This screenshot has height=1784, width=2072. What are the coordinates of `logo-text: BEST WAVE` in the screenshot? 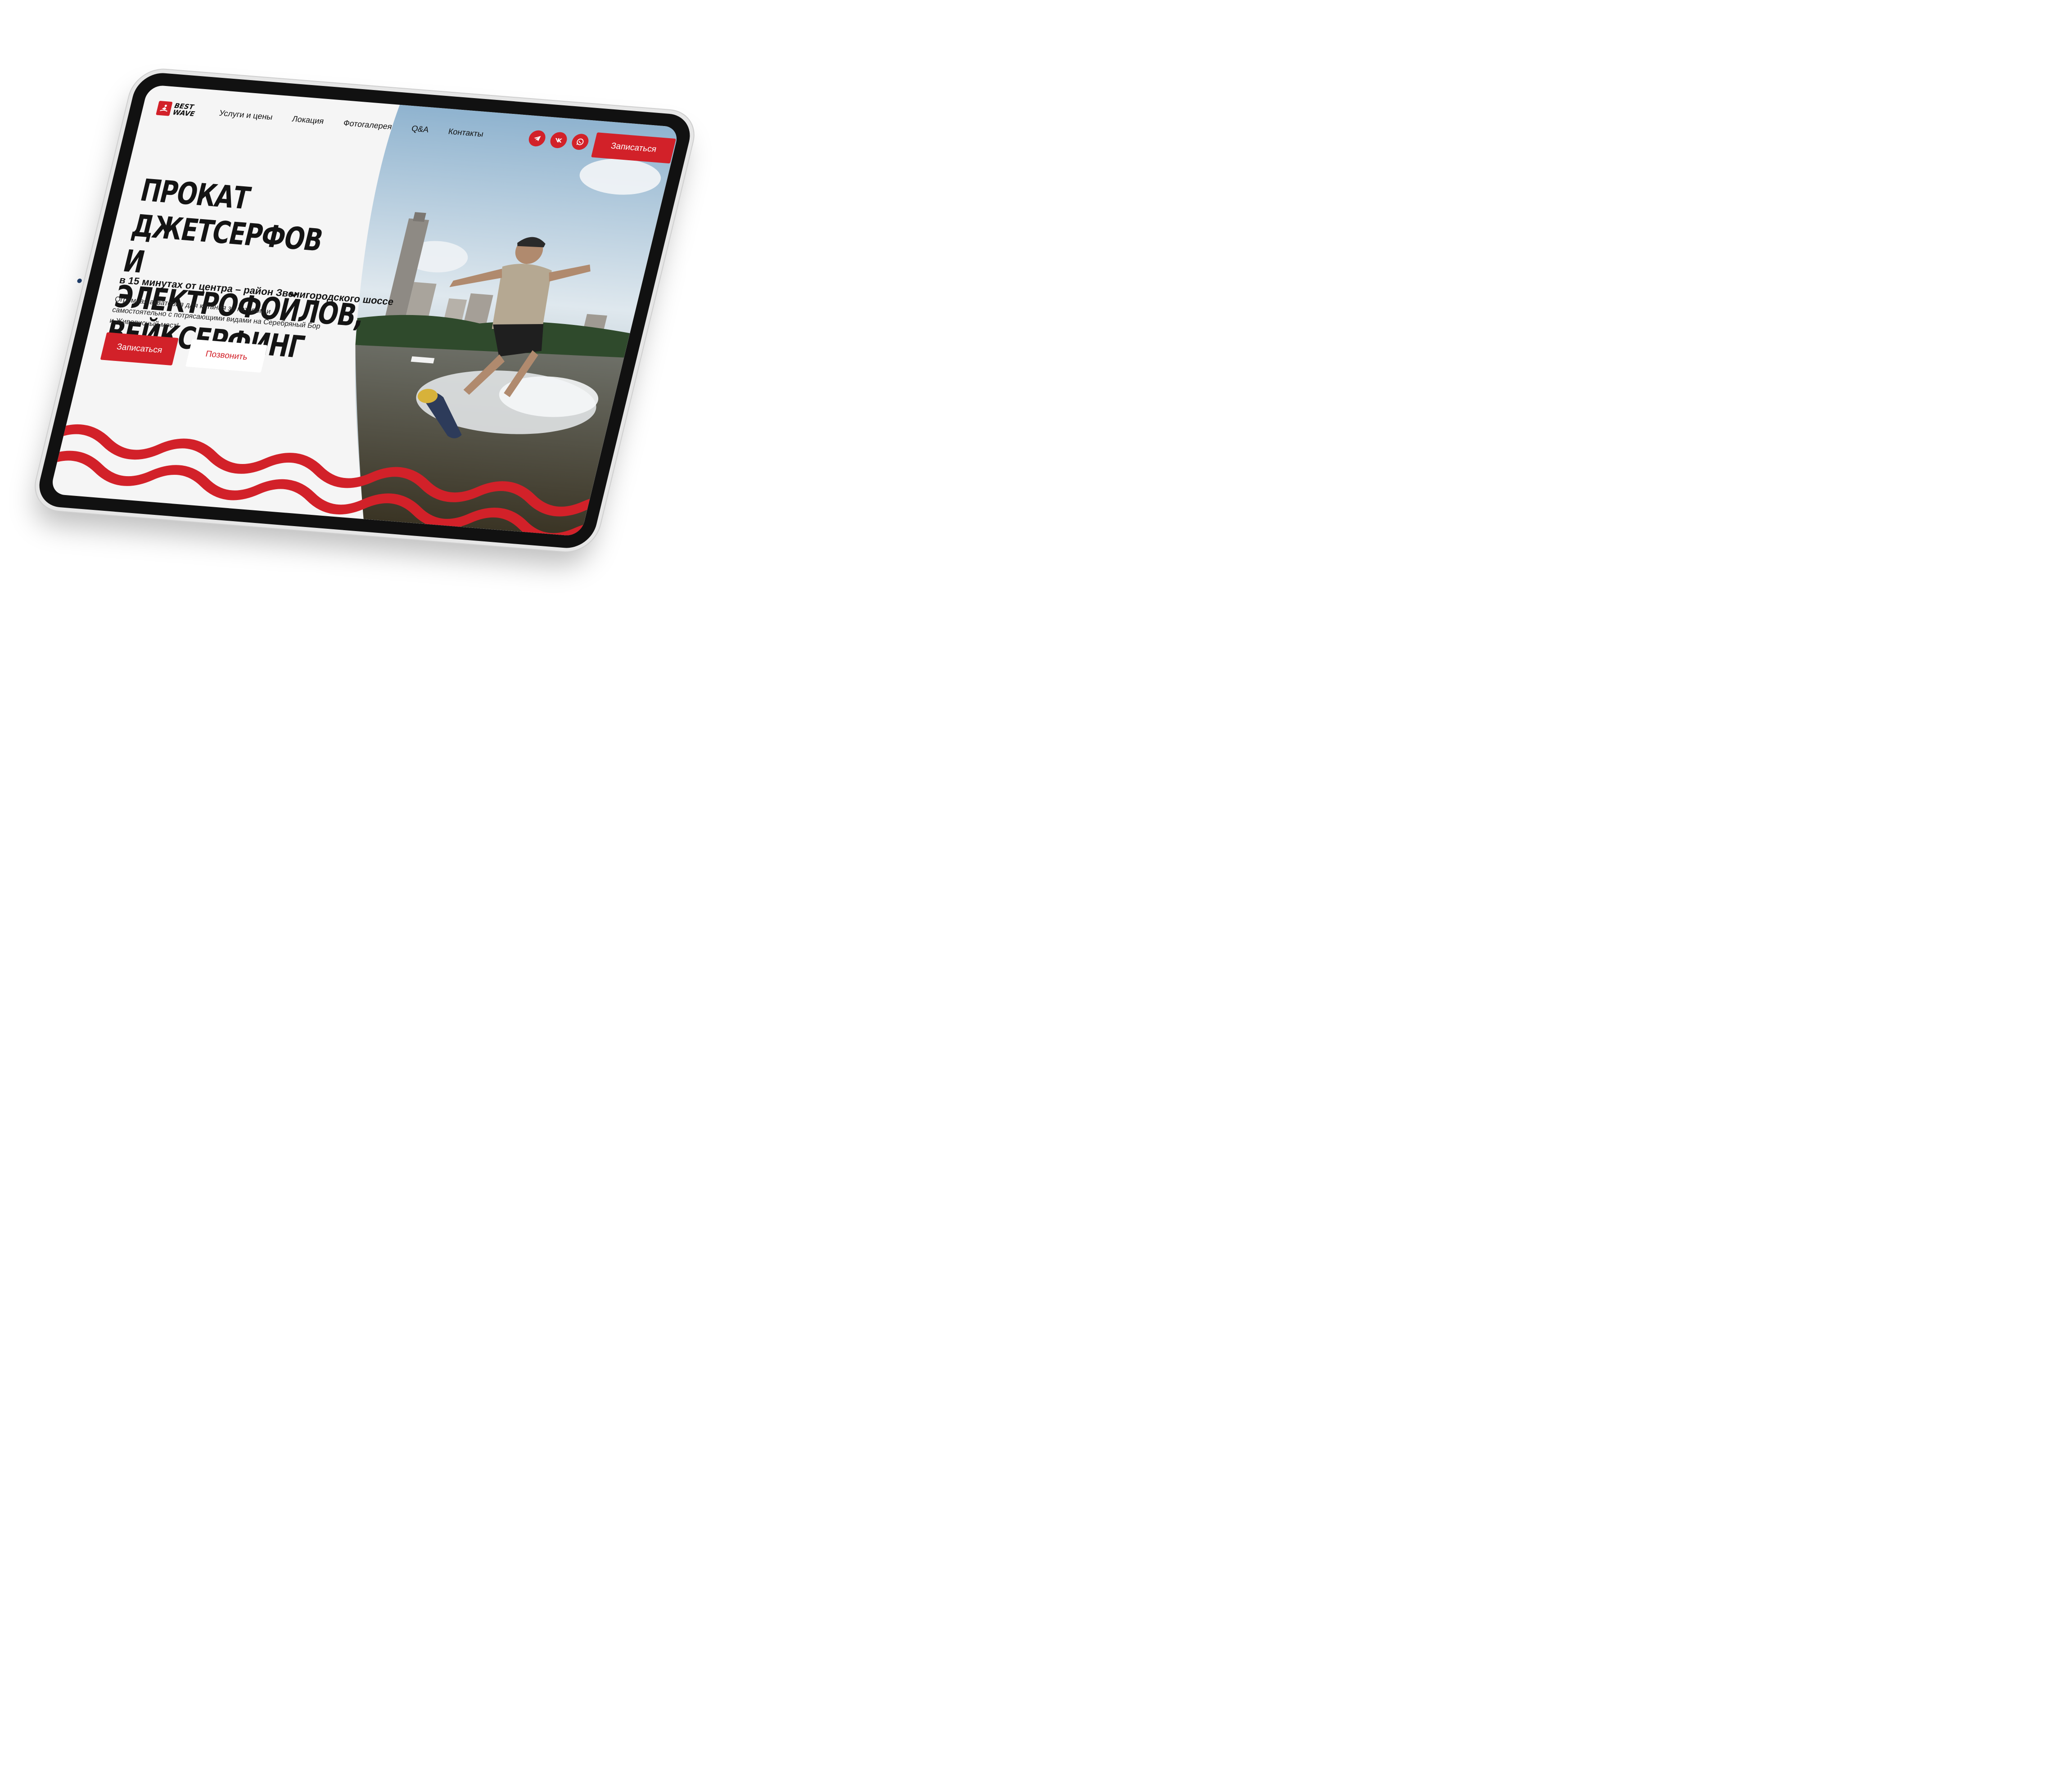 It's located at (184, 110).